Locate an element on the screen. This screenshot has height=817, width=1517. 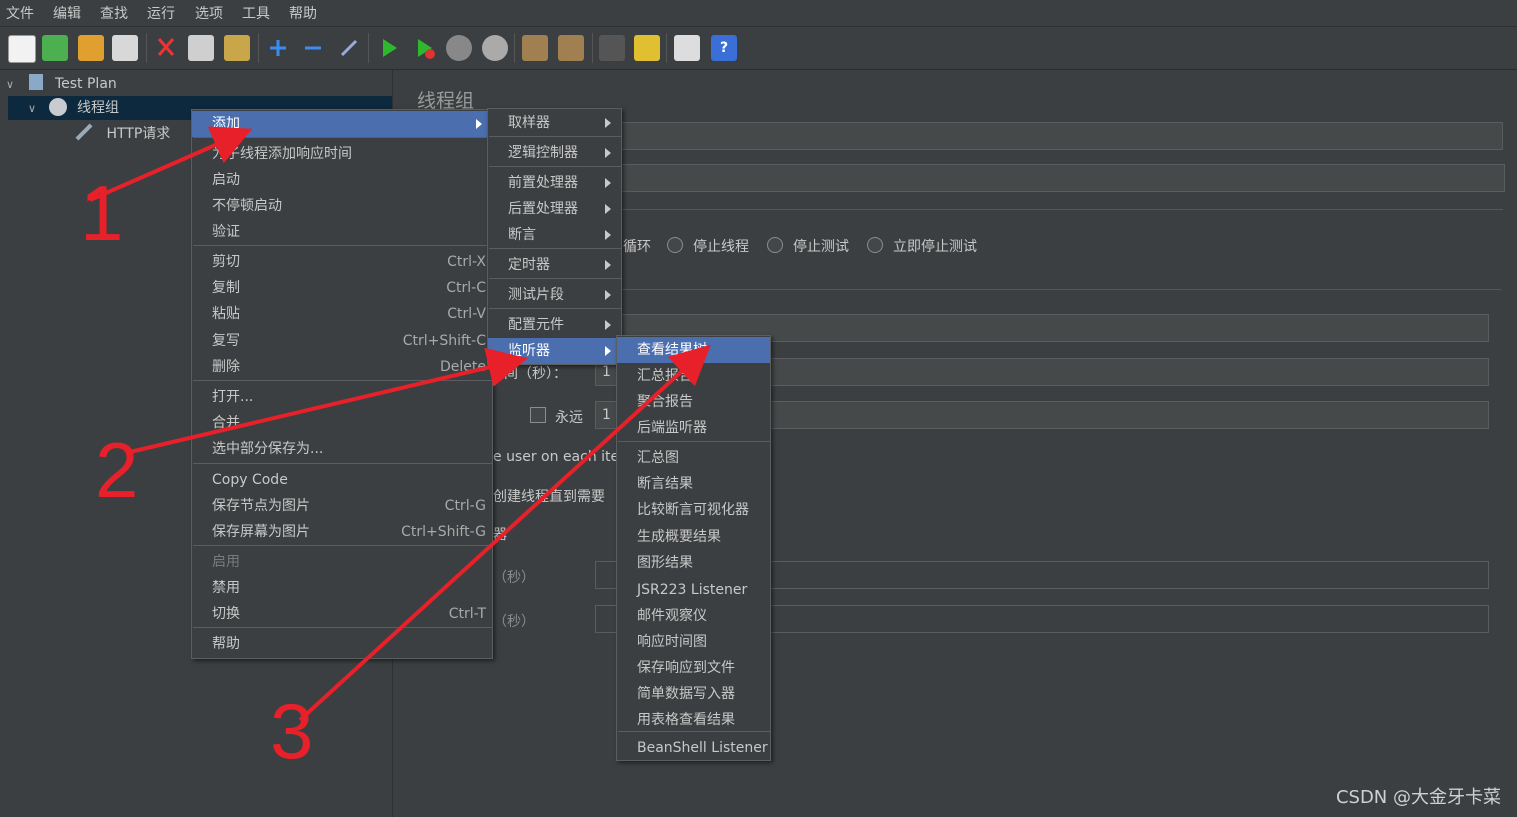
search-icon is located at coordinates (612, 48).